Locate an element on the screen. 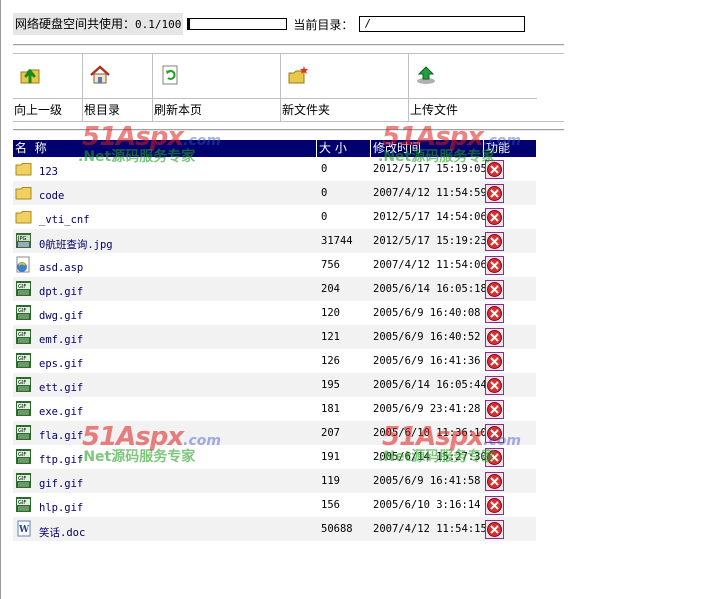  file-name-link: exe.gif is located at coordinates (61, 409).